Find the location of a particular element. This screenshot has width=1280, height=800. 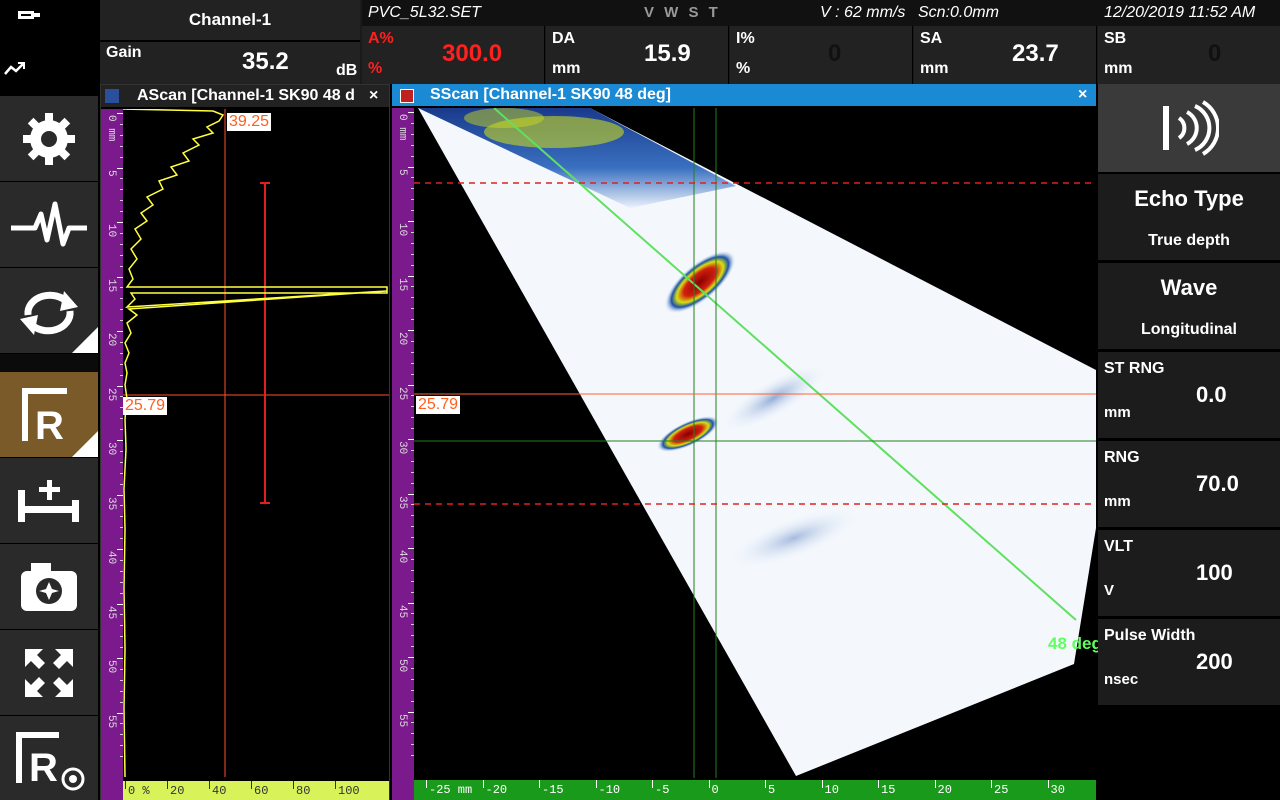

sscan-x-label: 10 is located at coordinates (831, 790).